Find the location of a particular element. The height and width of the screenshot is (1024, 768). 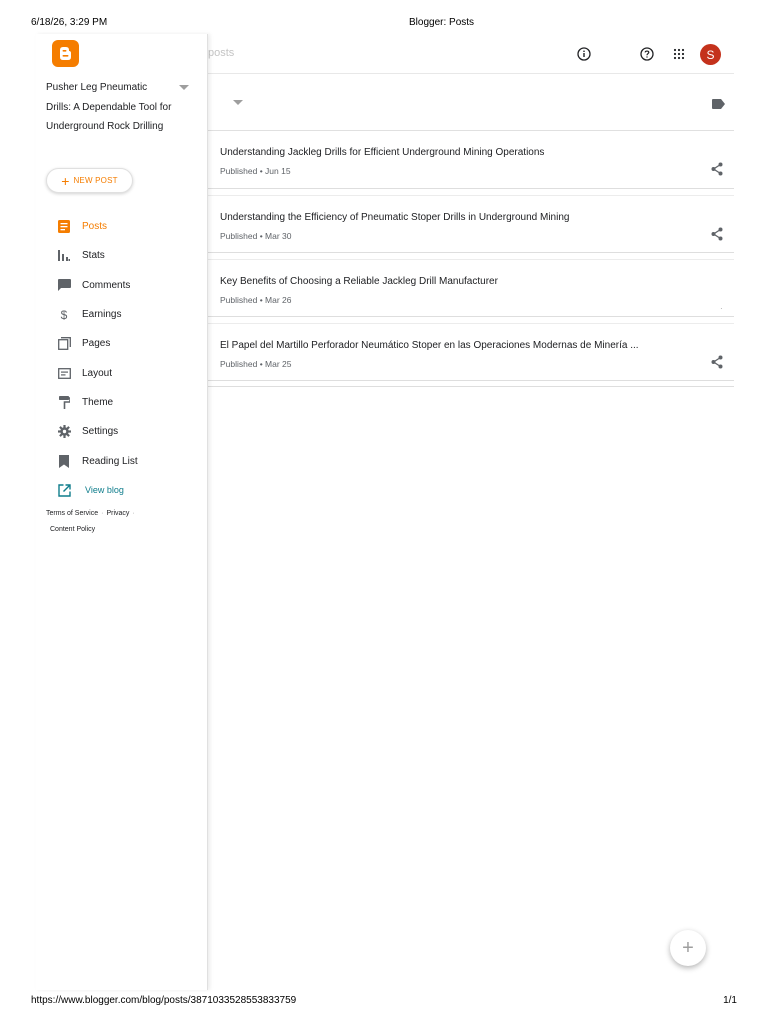

new-post-button: + NEW POST is located at coordinates (89, 180).